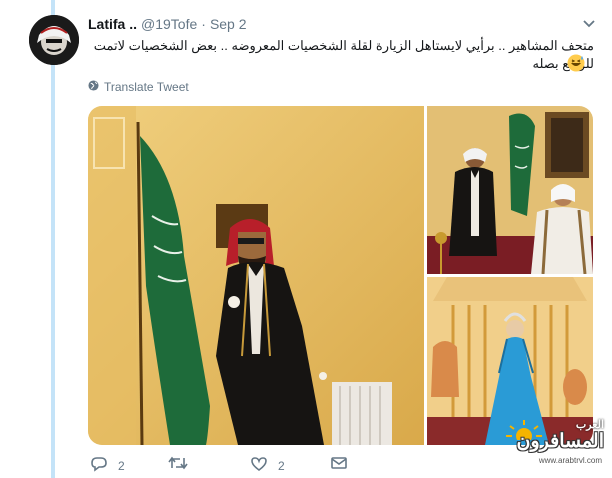  I want to click on envelope-icon, so click(339, 464).